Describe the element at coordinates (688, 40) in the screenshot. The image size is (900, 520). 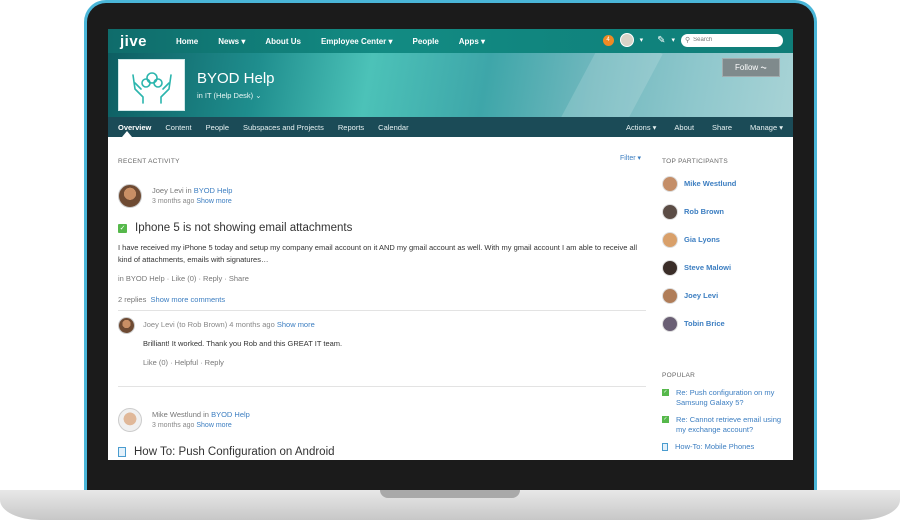
I see `search-icon: ⚲` at that location.